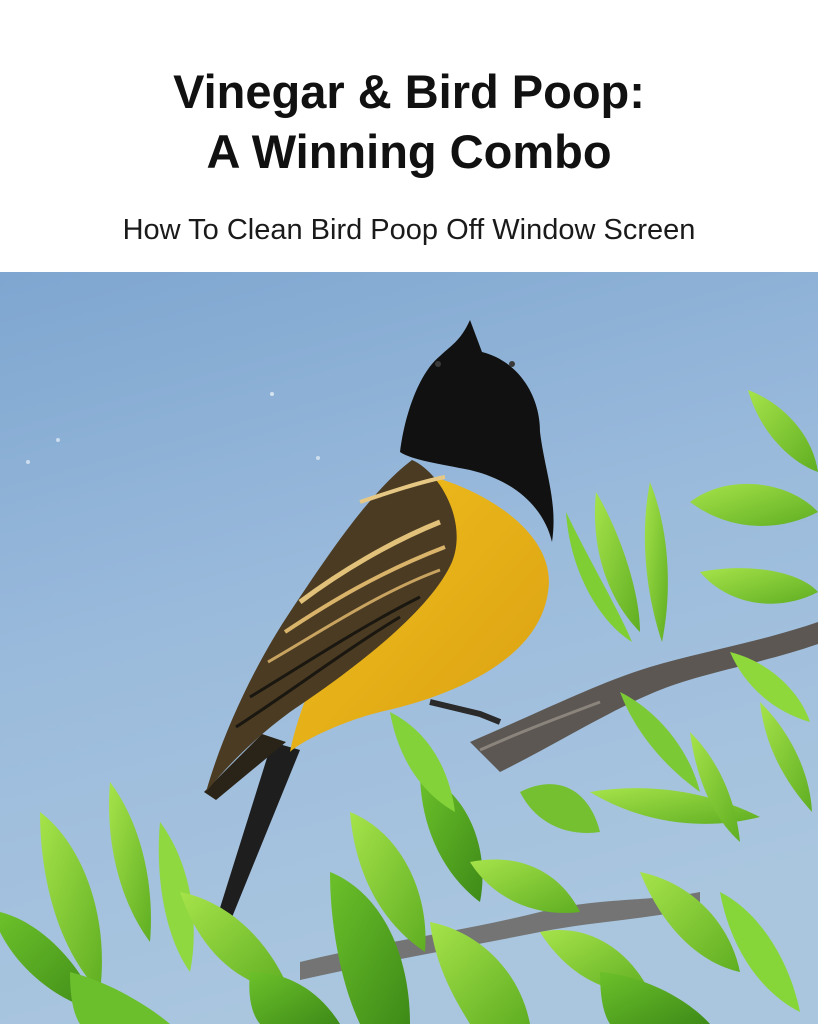 The height and width of the screenshot is (1024, 818). What do you see at coordinates (409, 122) in the screenshot?
I see `page-title: Vinegar & Bird Poop: A Winning Combo` at bounding box center [409, 122].